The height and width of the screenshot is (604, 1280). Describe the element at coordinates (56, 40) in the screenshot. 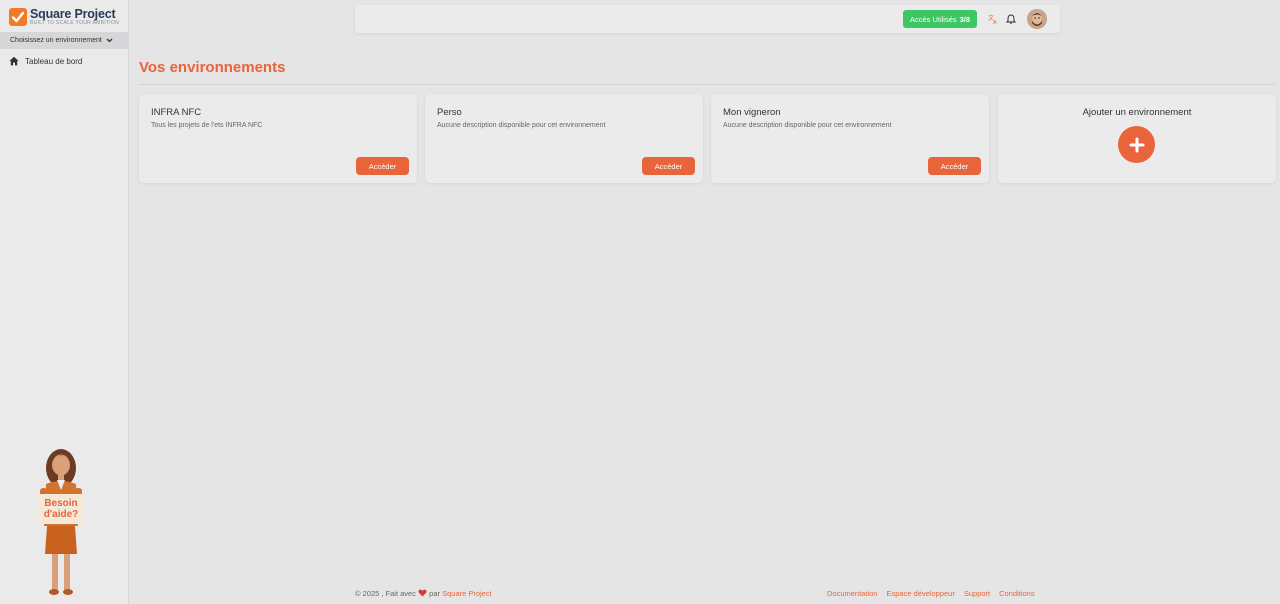

I see `environment-select-label: Choisissez un environnement` at that location.